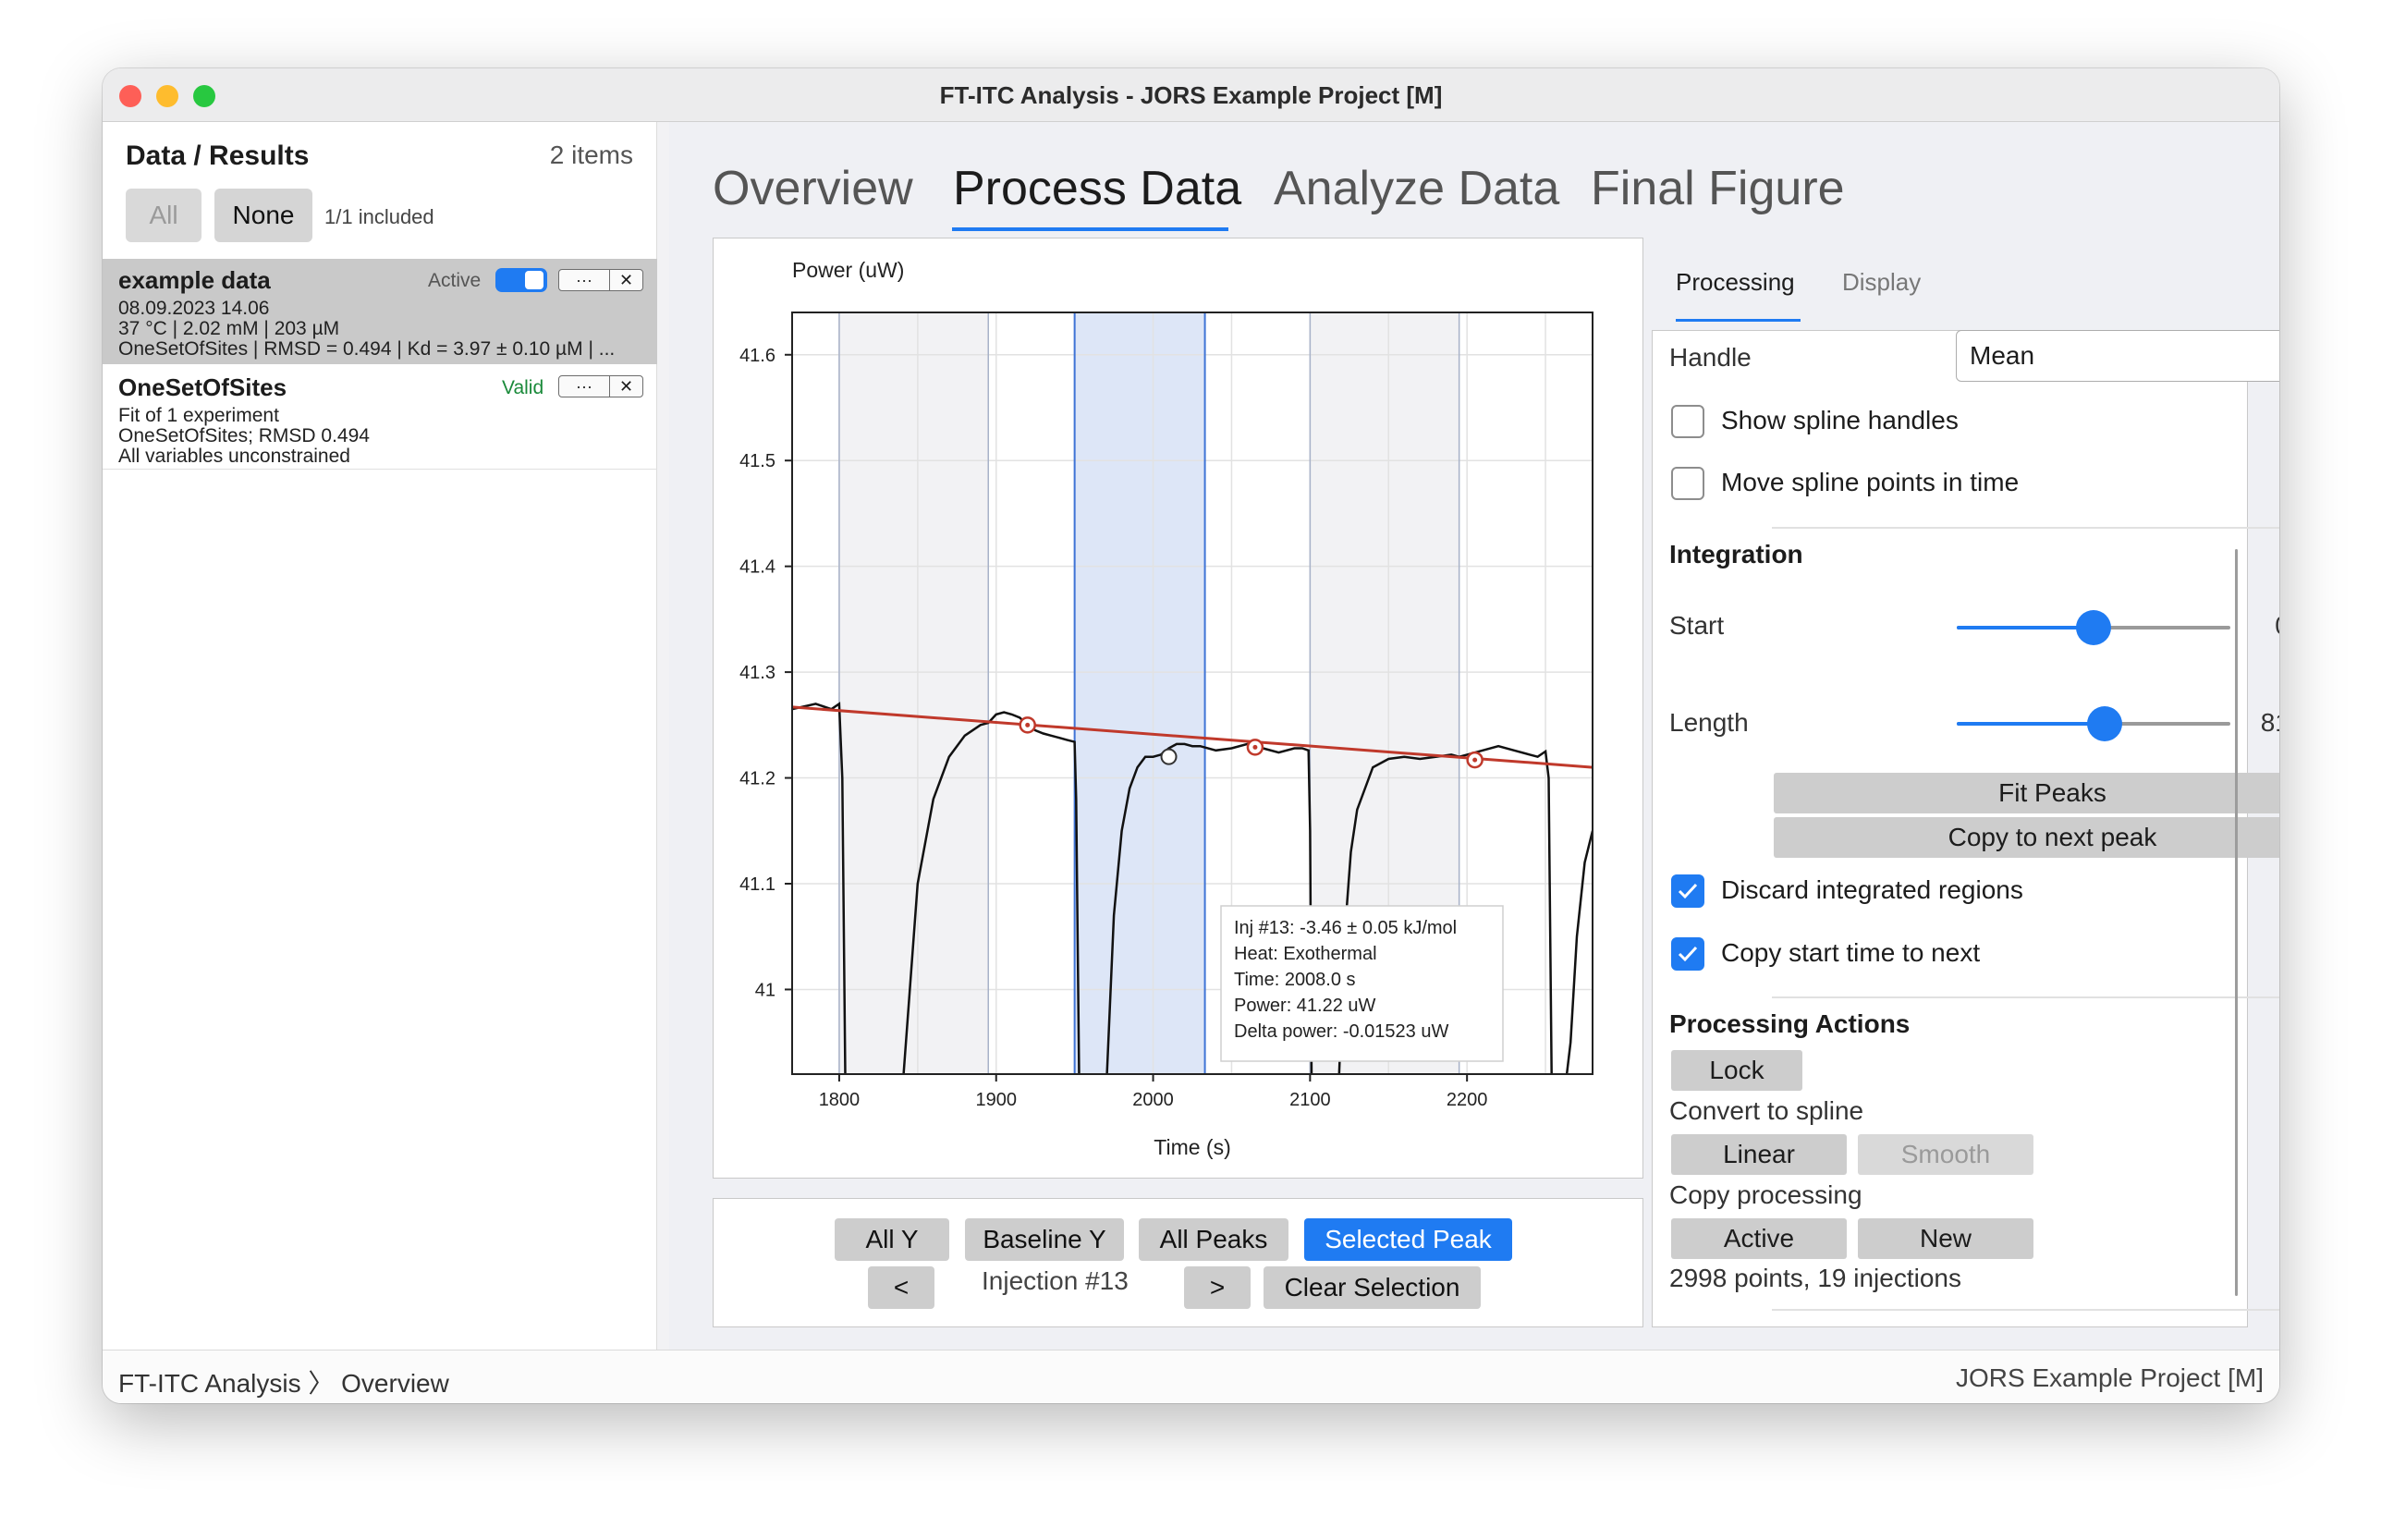  What do you see at coordinates (1139, 693) in the screenshot?
I see `selected-region` at bounding box center [1139, 693].